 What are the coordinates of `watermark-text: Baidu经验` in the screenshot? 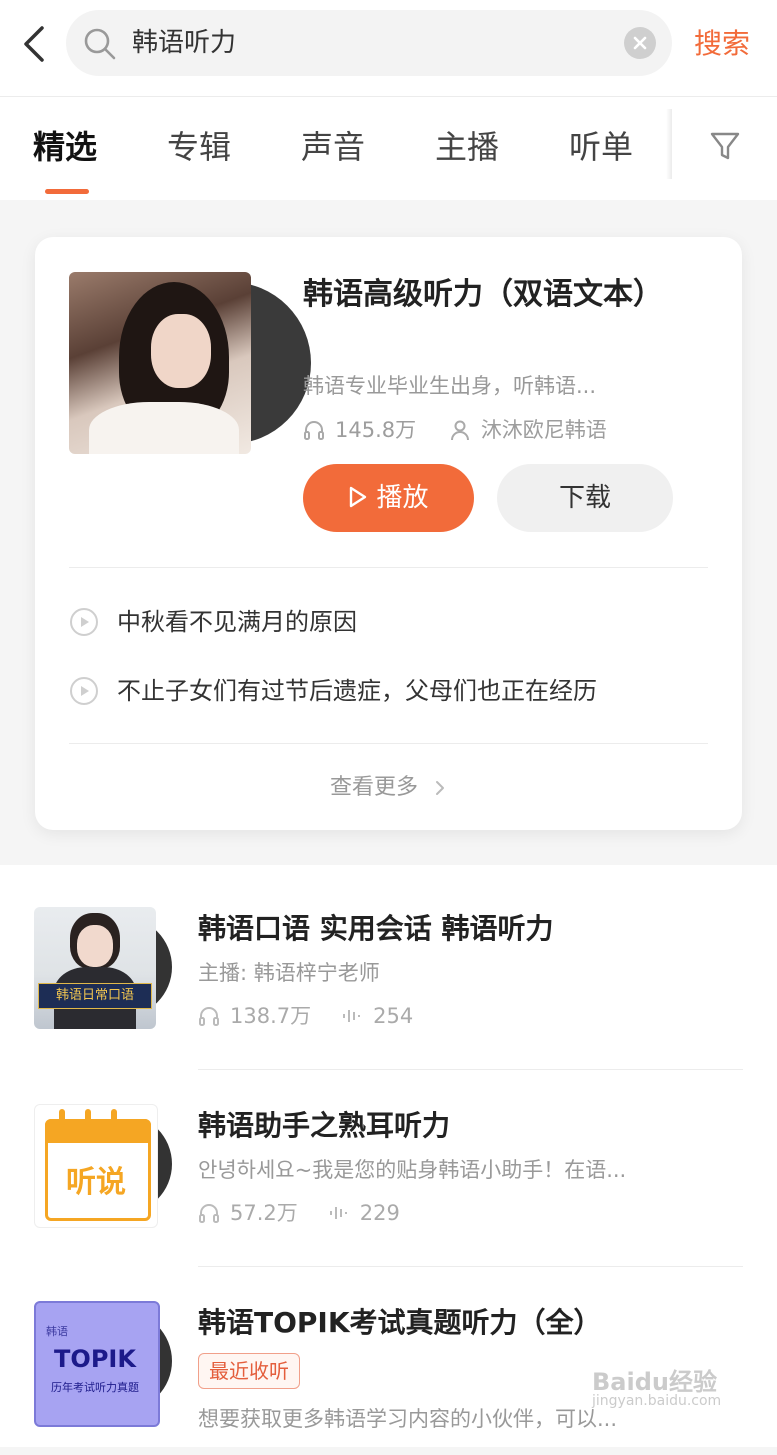 It's located at (654, 1382).